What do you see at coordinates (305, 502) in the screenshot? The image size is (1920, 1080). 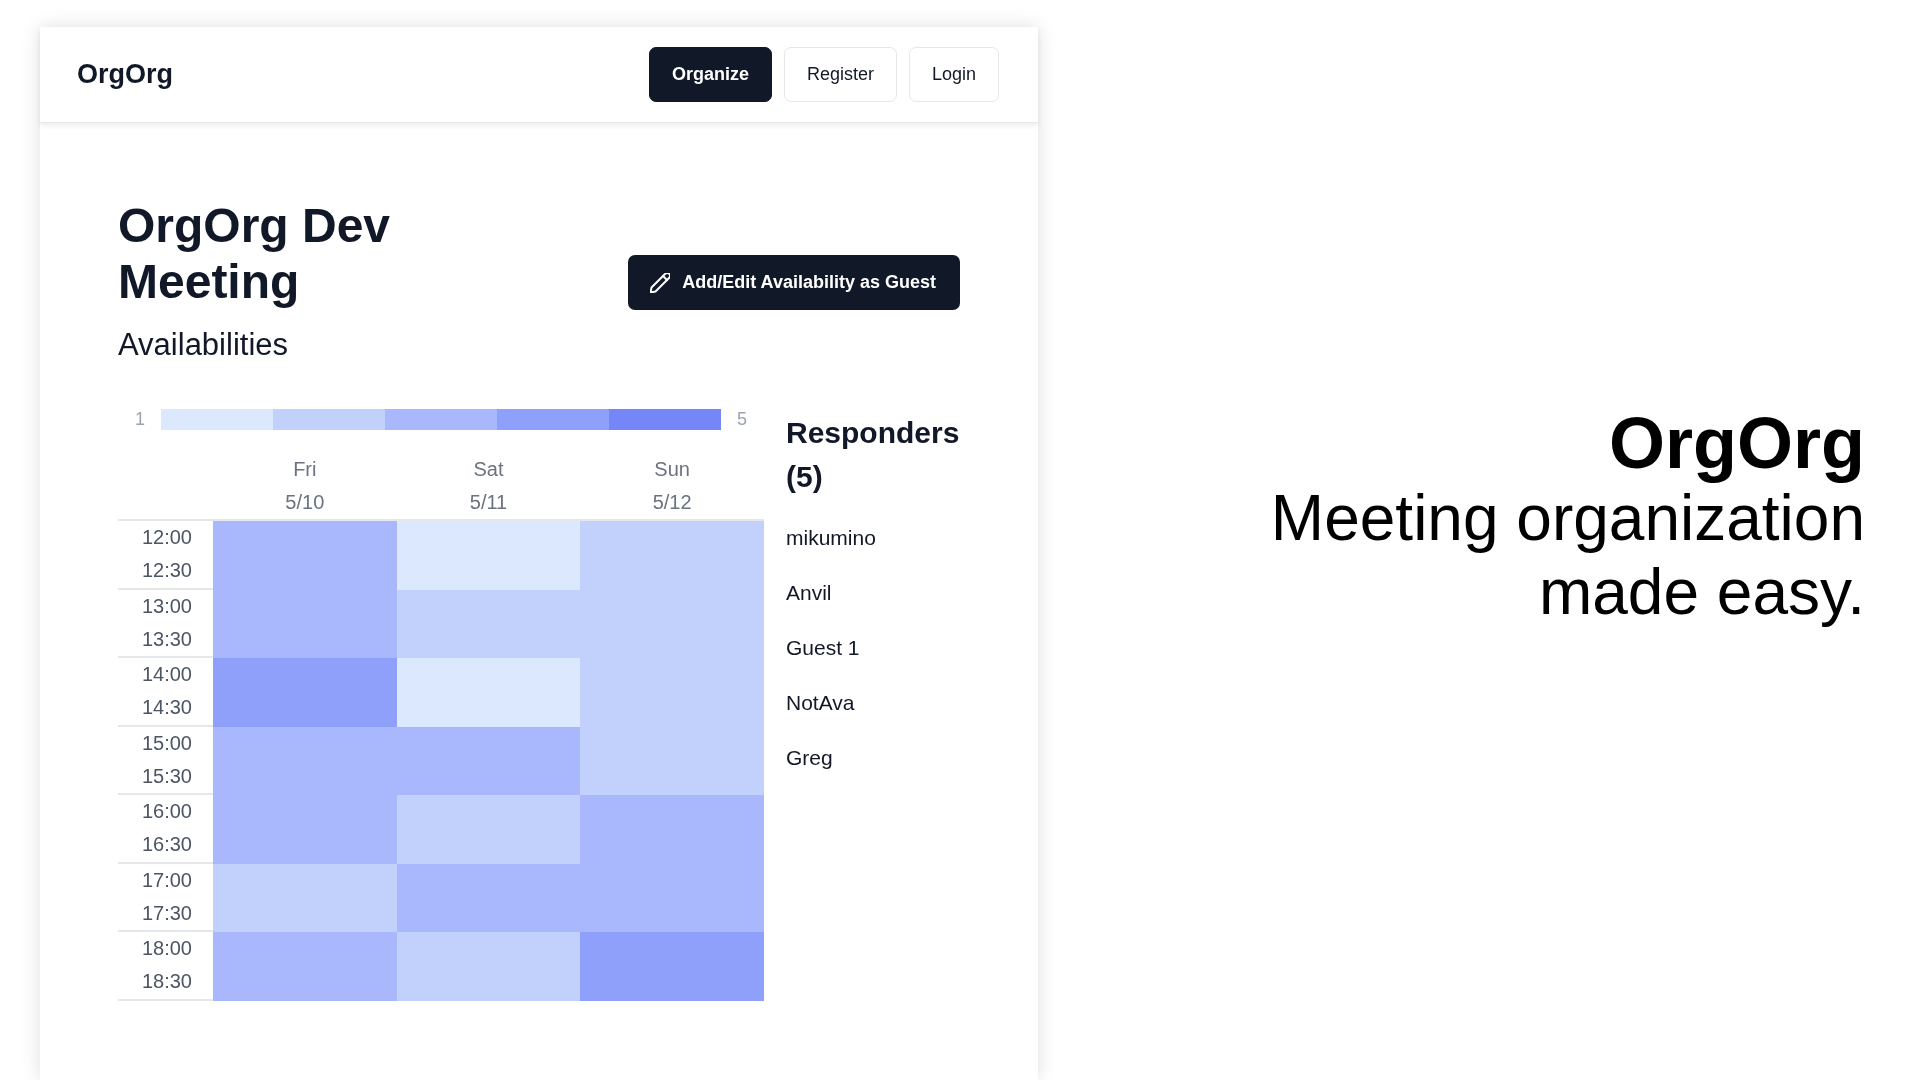 I see `date-label: 5/10` at bounding box center [305, 502].